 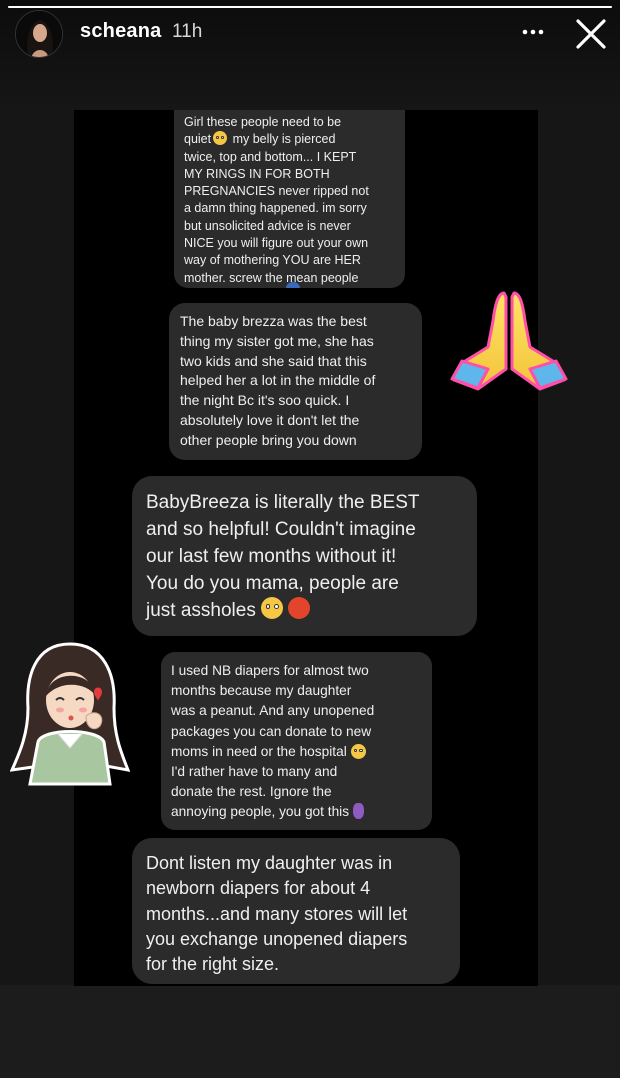 What do you see at coordinates (273, 360) in the screenshot?
I see `message-line: two kids and she said that this` at bounding box center [273, 360].